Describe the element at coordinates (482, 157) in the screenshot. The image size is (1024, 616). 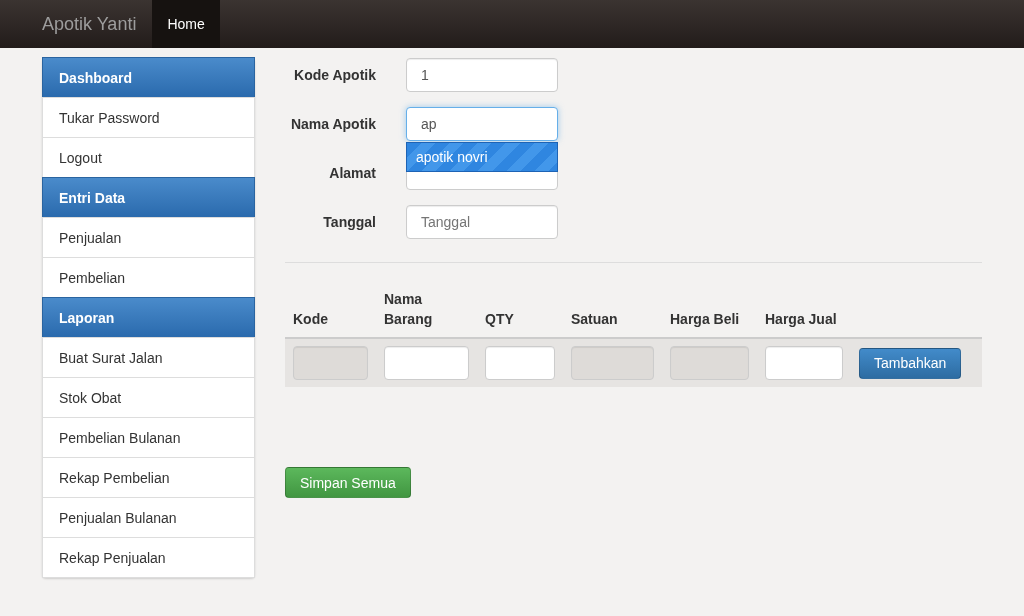
I see `suggestion-menu: apotik novri` at that location.